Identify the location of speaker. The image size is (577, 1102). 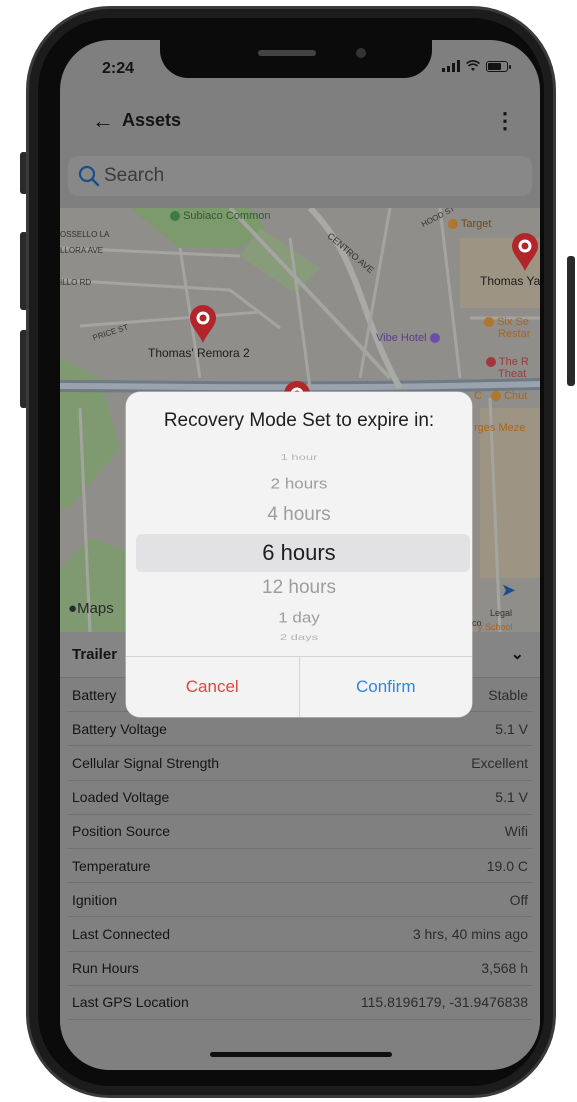
(287, 53).